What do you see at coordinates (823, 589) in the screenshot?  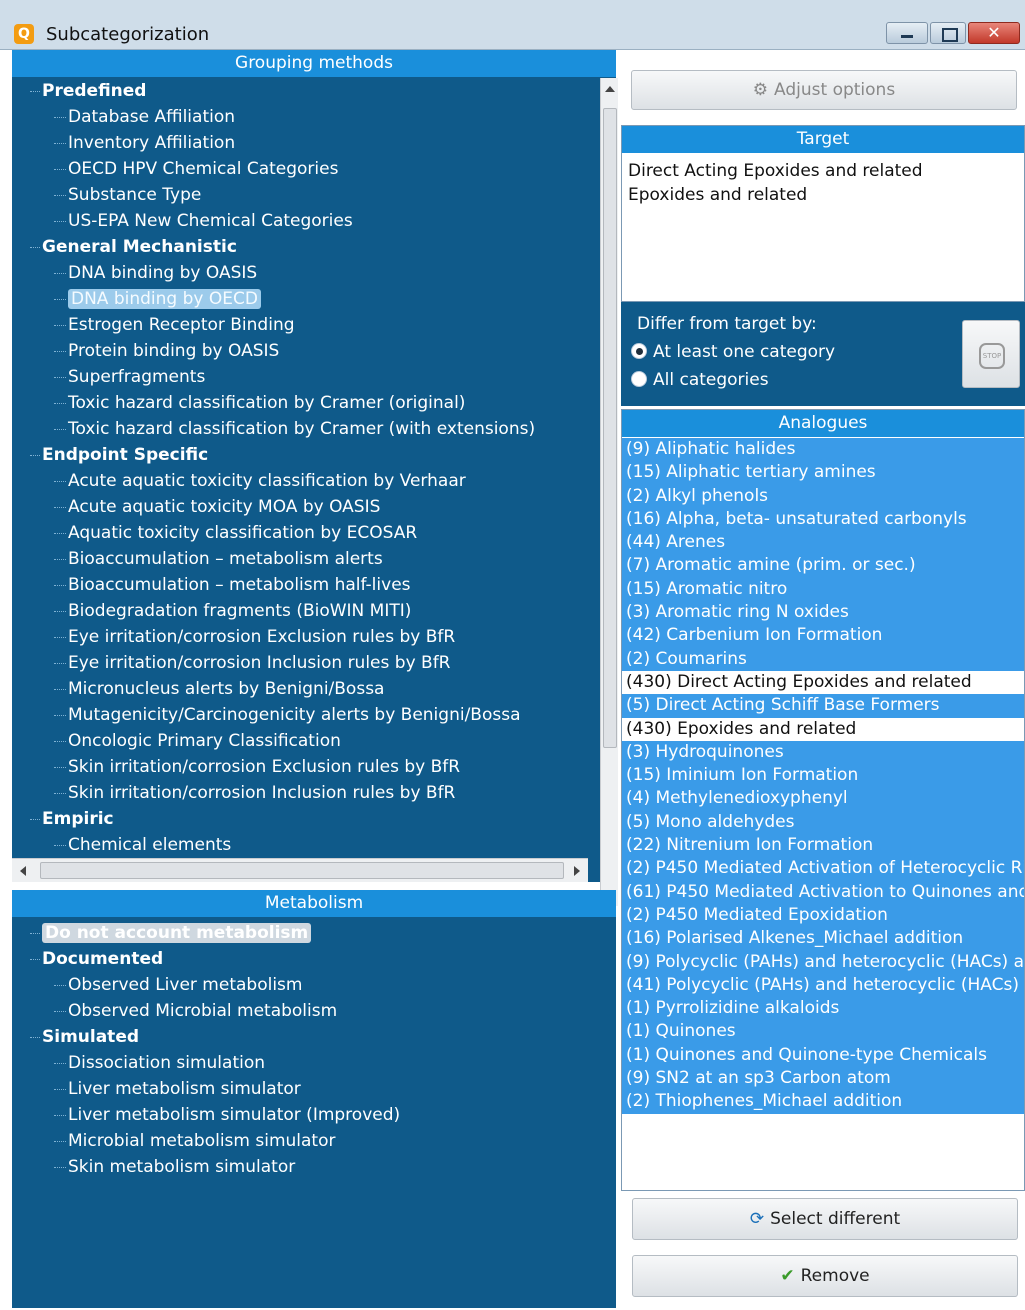 I see `analogue-item: (15) Aromatic nitro` at bounding box center [823, 589].